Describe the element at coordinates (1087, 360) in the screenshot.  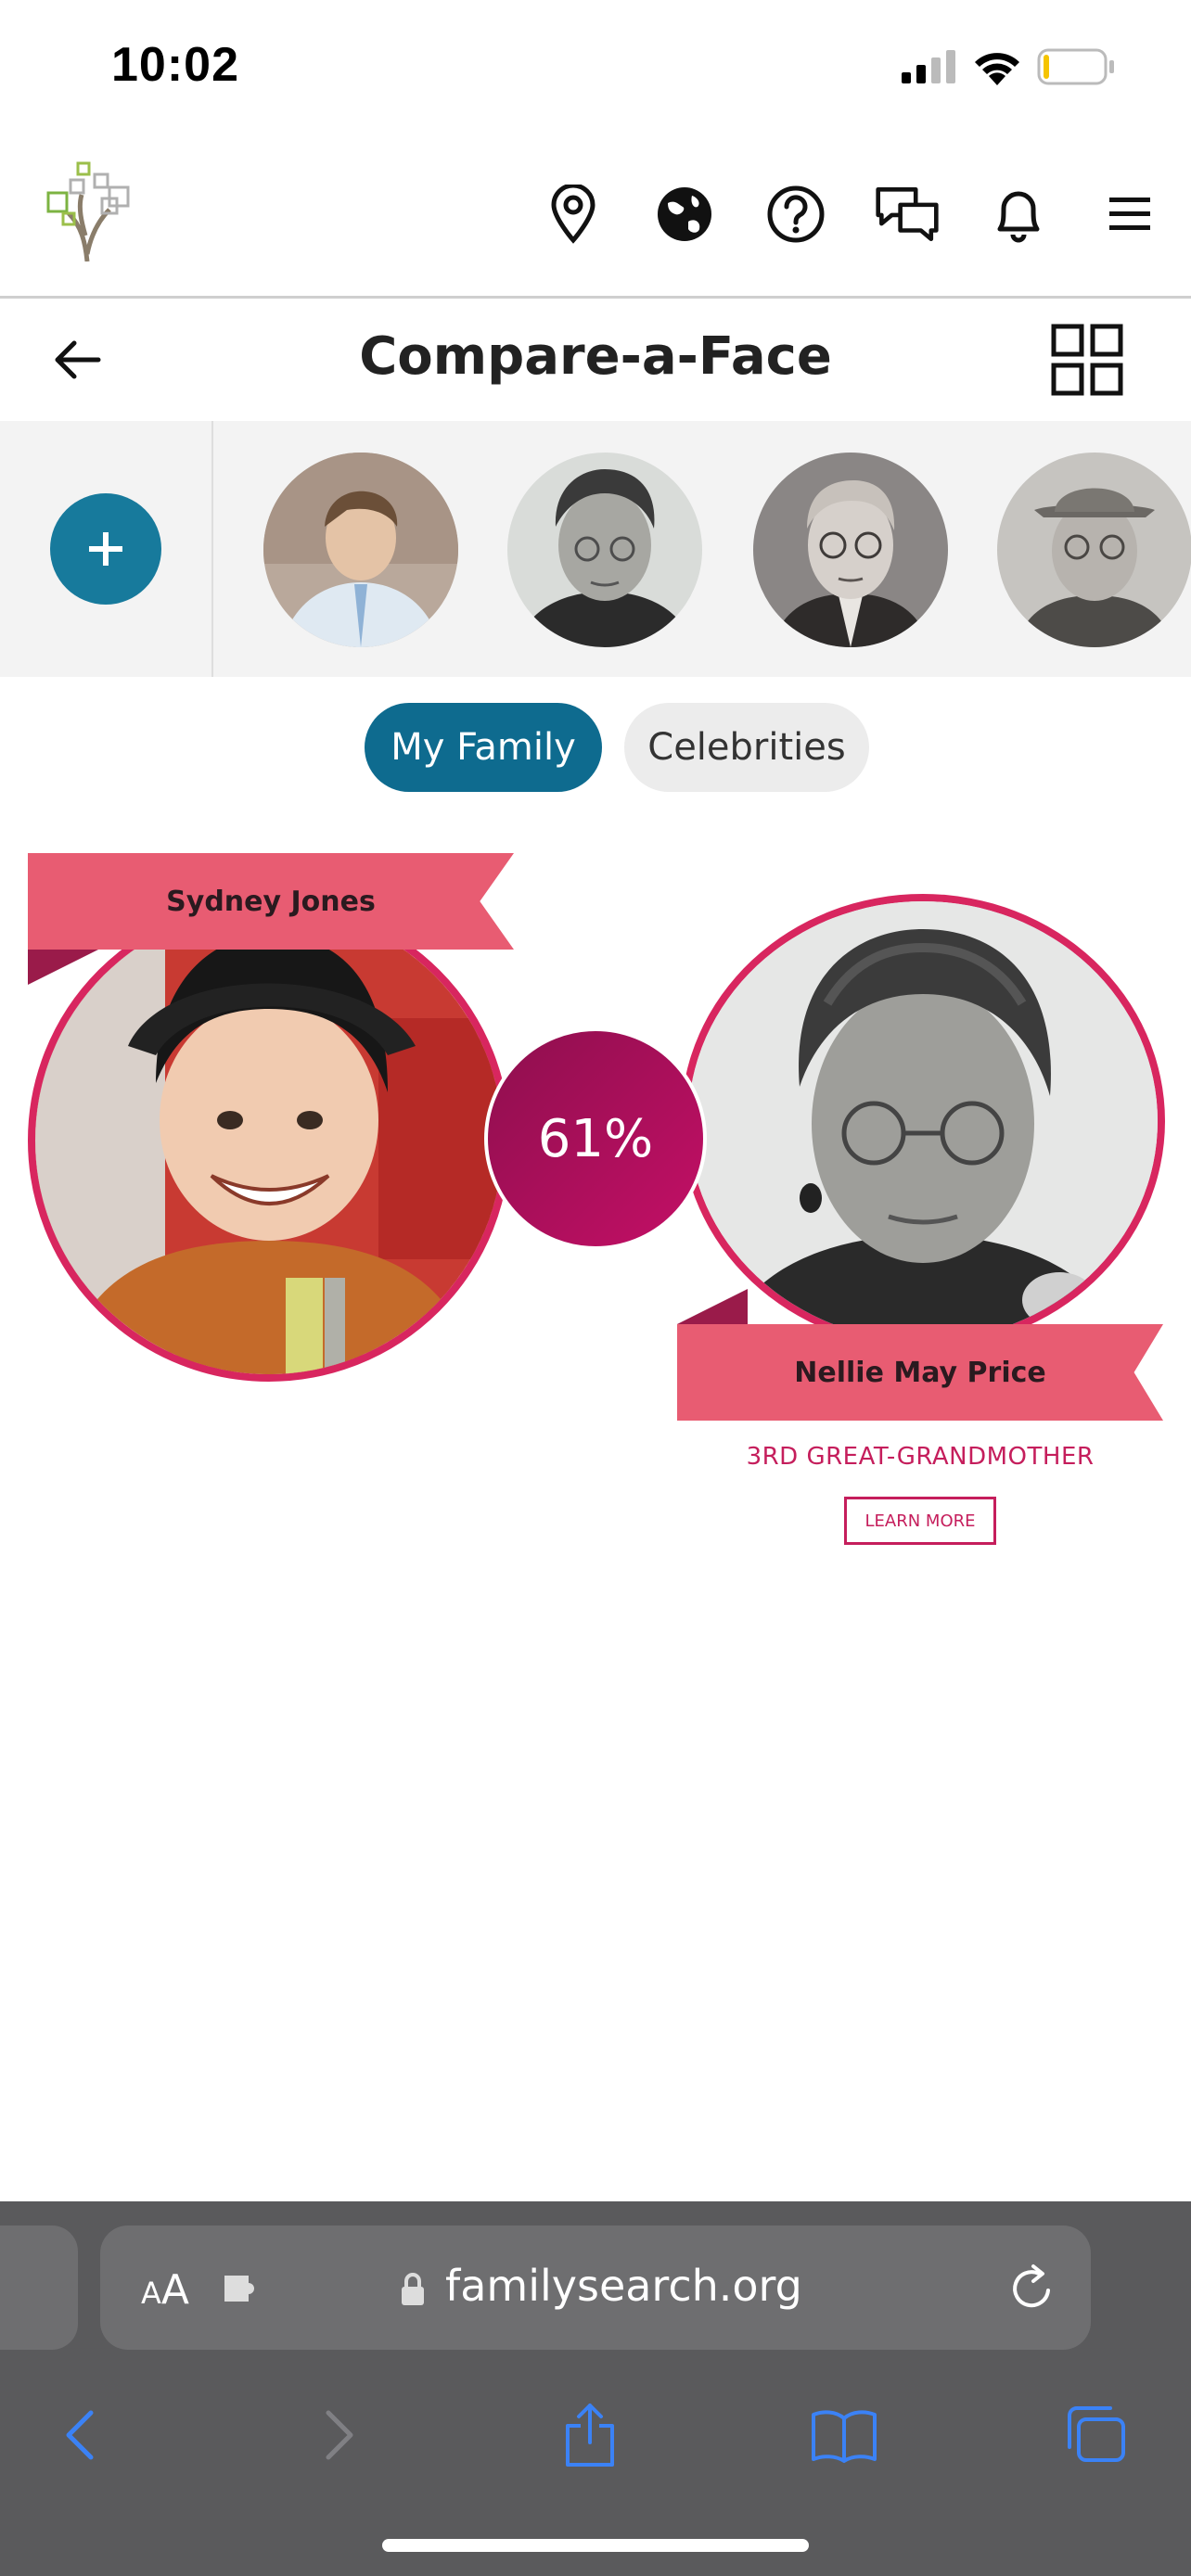
I see `grid-view-icon` at that location.